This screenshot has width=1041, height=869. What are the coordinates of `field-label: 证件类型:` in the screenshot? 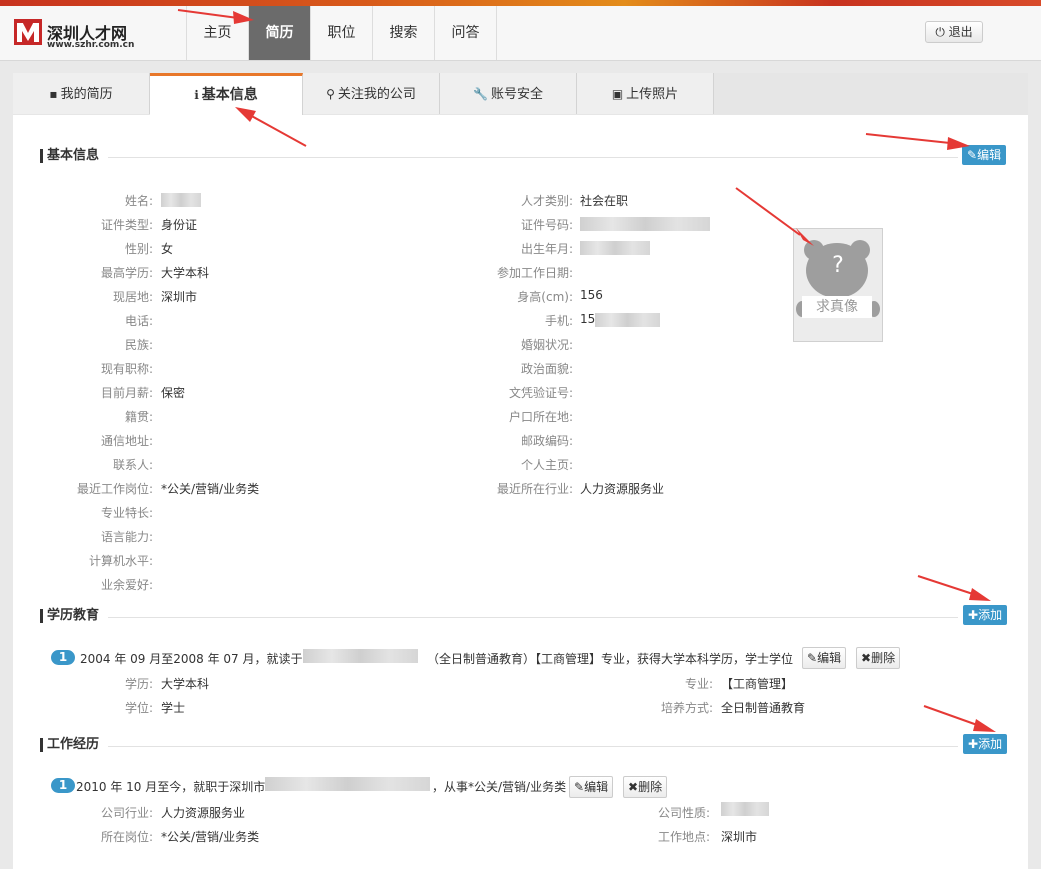 It's located at (126, 225).